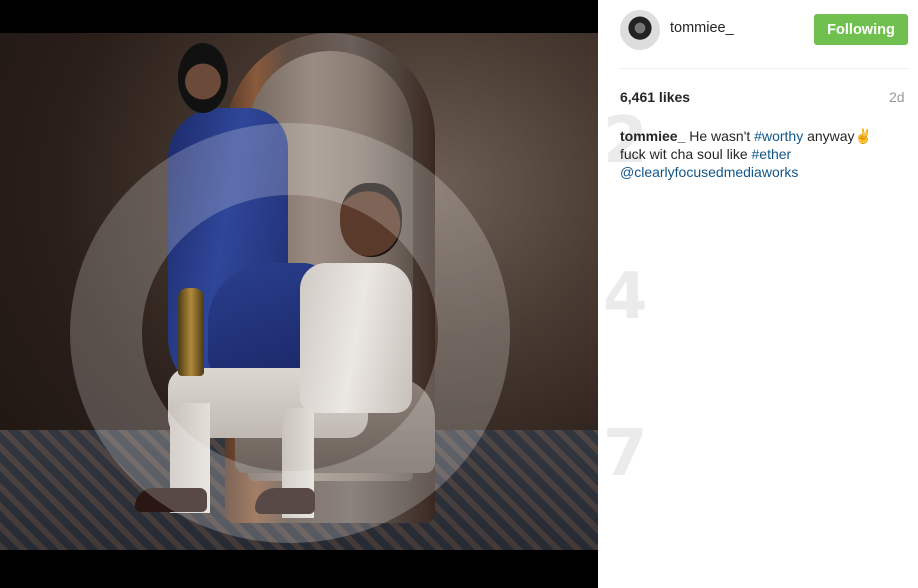  I want to click on avatar, so click(640, 30).